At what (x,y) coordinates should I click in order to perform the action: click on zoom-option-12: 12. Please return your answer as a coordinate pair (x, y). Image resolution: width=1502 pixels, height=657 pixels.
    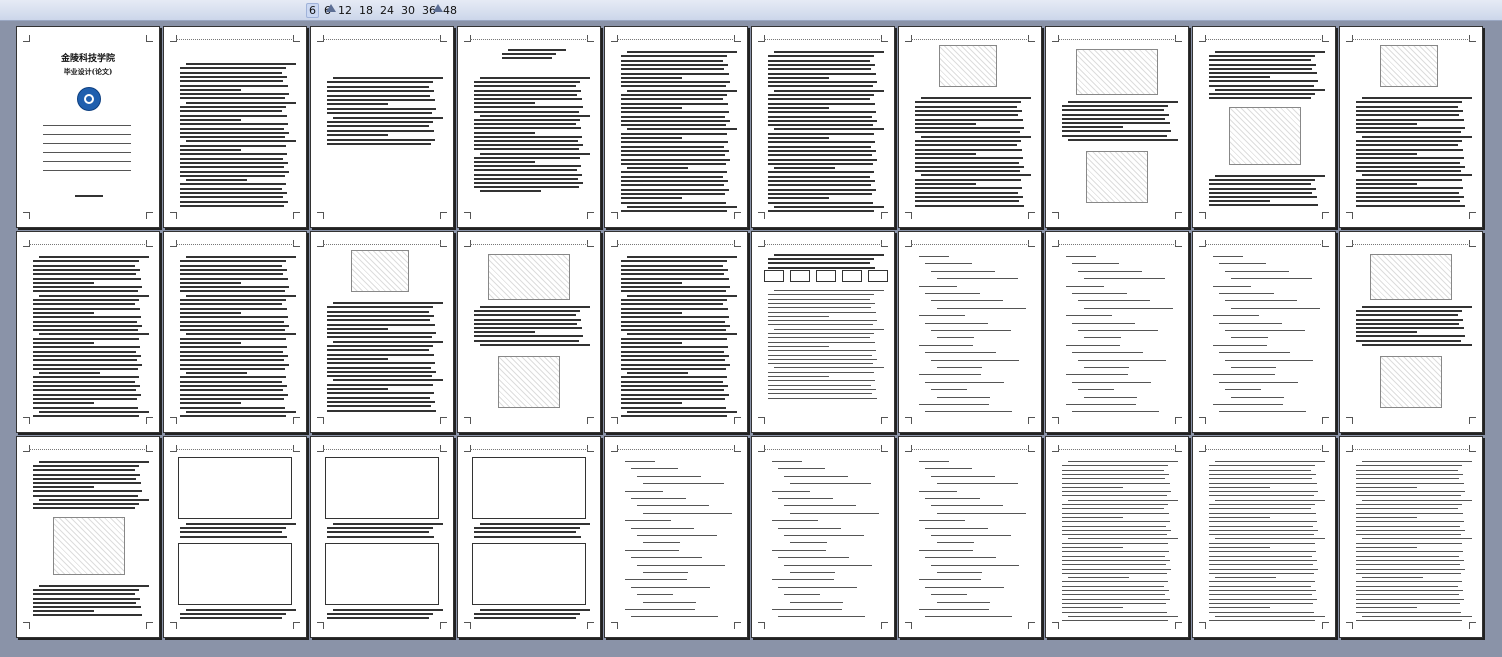
    Looking at the image, I should click on (345, 10).